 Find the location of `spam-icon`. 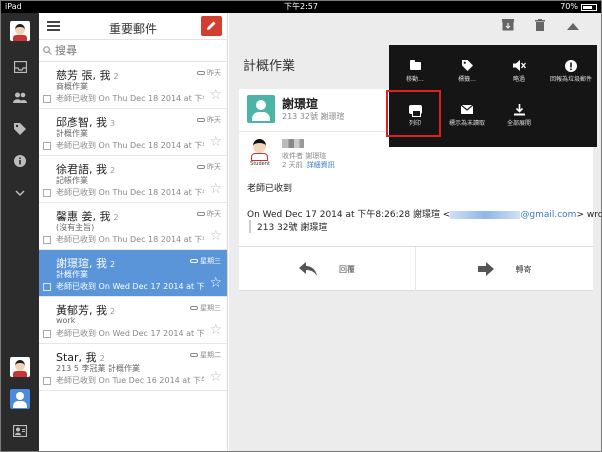

spam-icon is located at coordinates (571, 65).